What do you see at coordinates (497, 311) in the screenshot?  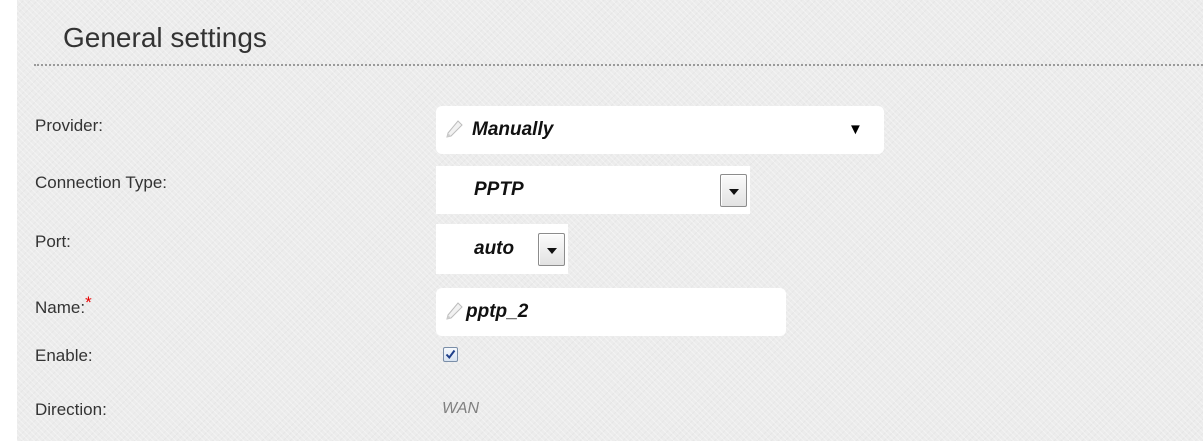 I see `name-value: pptp_2` at bounding box center [497, 311].